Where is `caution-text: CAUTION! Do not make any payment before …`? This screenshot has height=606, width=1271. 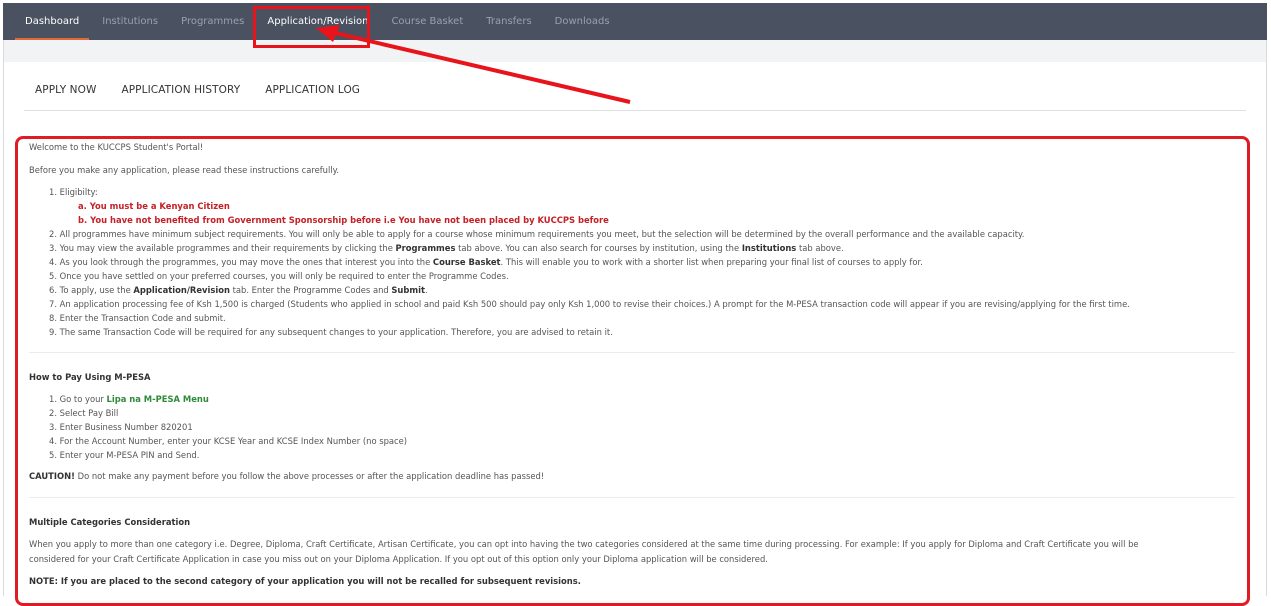 caution-text: CAUTION! Do not make any payment before … is located at coordinates (286, 476).